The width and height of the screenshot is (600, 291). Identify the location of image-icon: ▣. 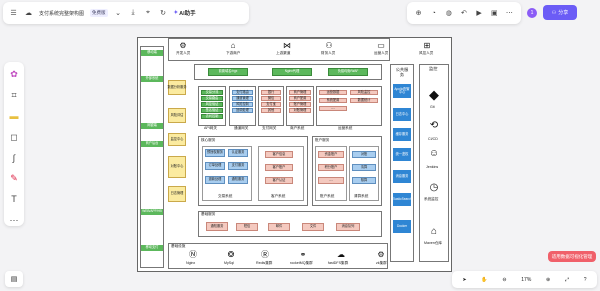
(494, 13).